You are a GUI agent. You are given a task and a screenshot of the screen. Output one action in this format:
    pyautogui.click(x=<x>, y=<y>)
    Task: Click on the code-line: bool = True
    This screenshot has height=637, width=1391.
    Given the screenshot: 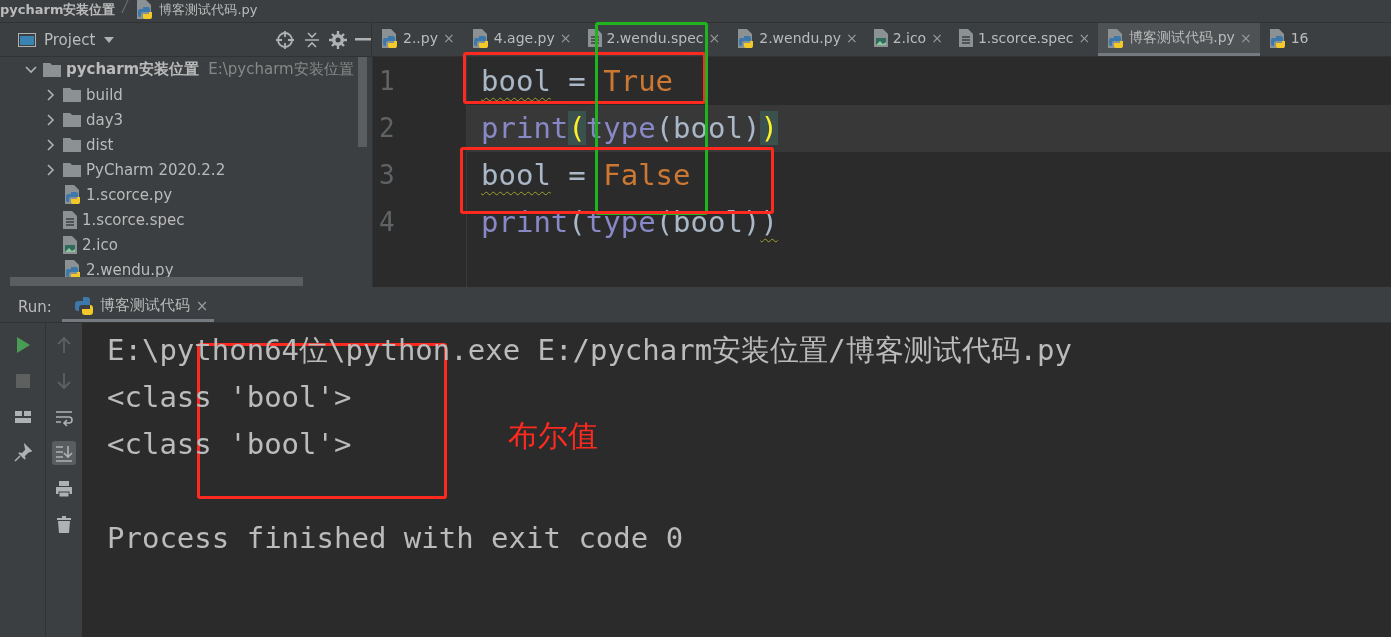 What is the action you would take?
    pyautogui.click(x=577, y=81)
    